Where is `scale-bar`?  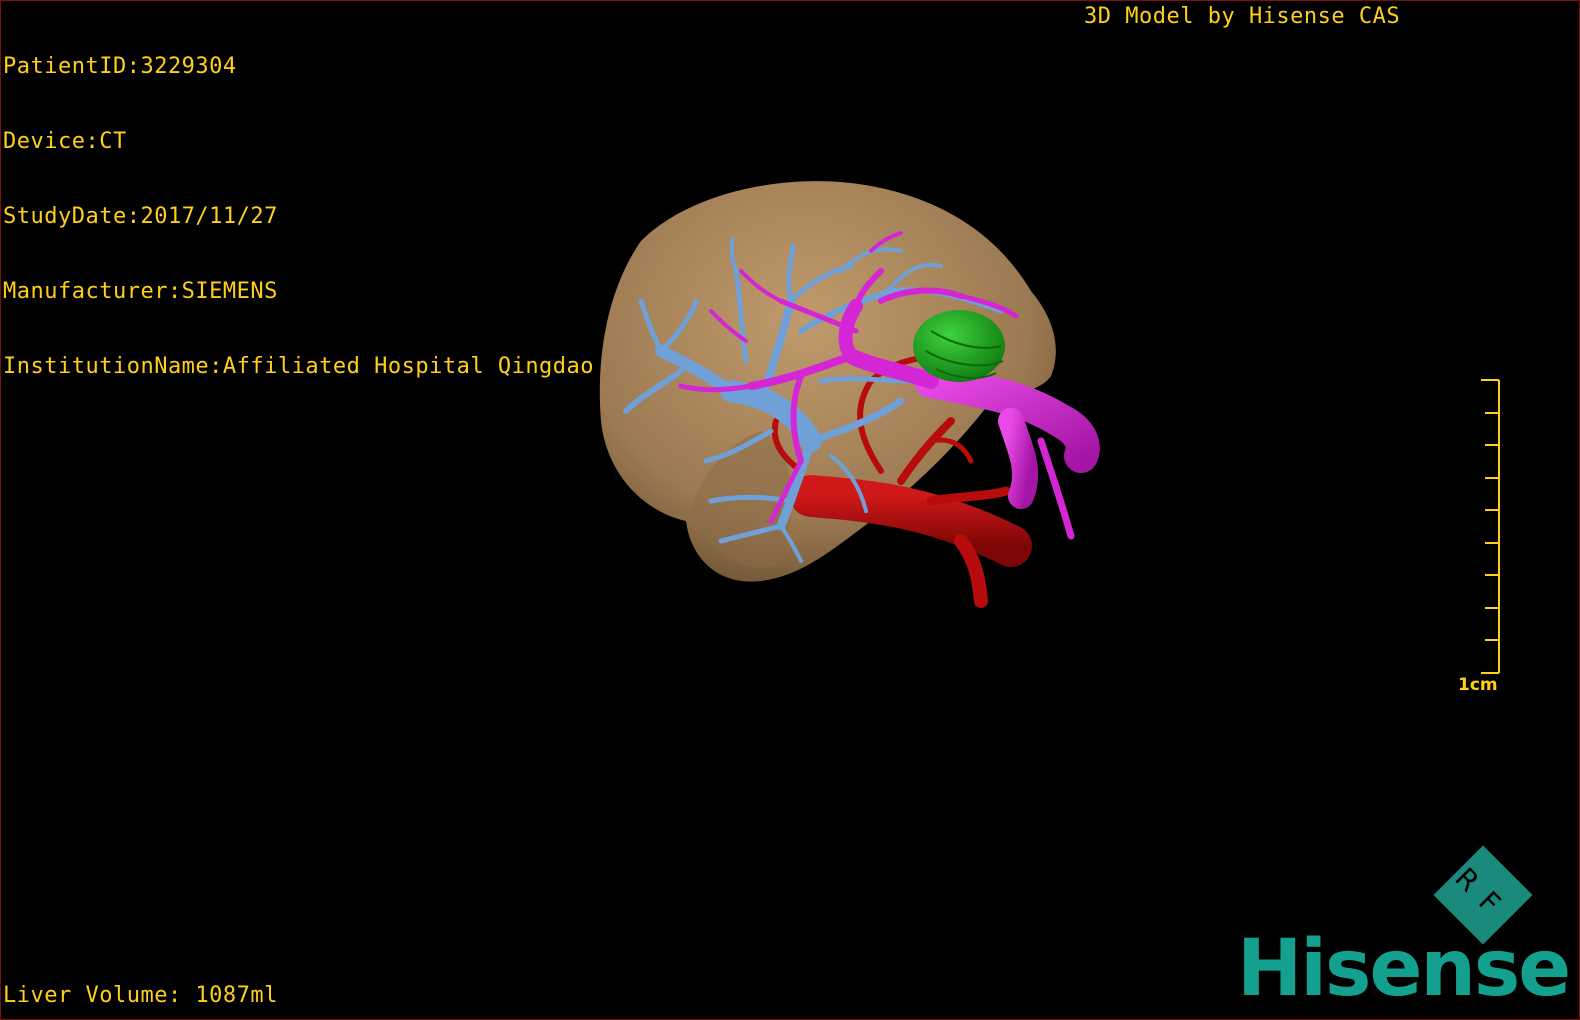
scale-bar is located at coordinates (1490, 526).